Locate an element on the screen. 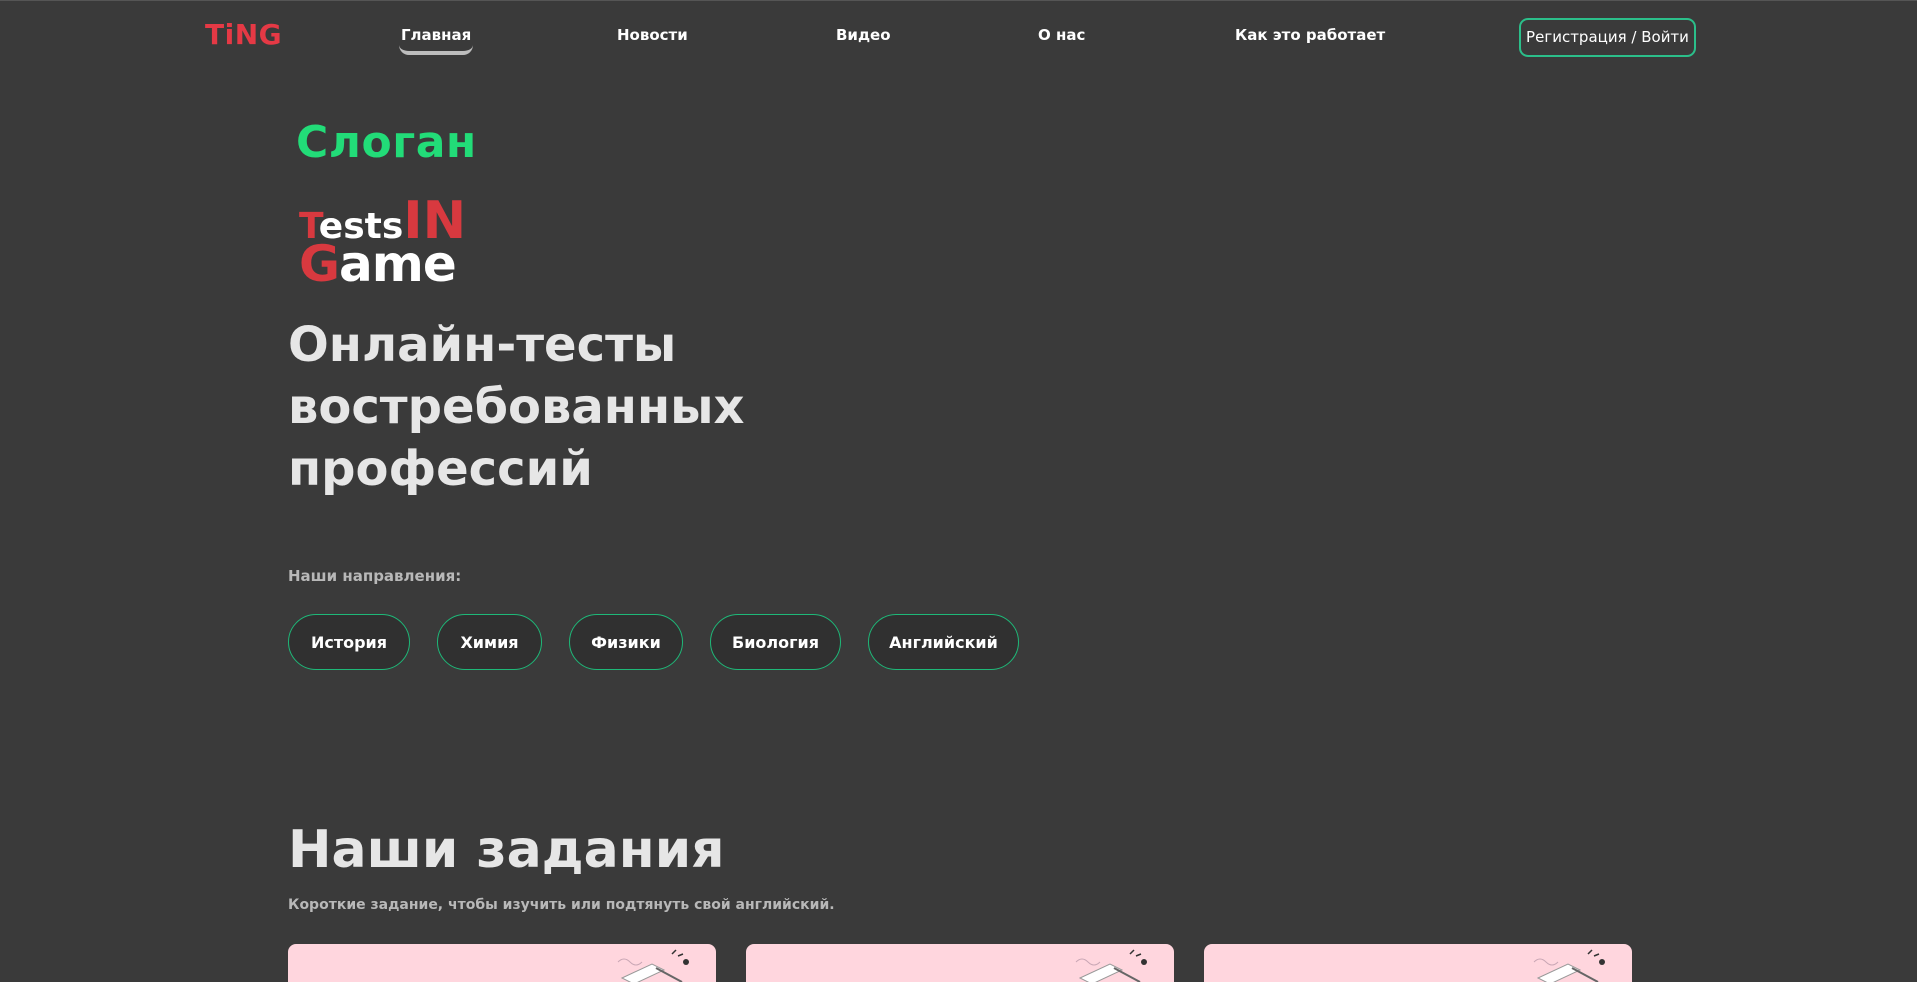 The width and height of the screenshot is (1917, 982). brand-logo: TestsIN Game is located at coordinates (388, 242).